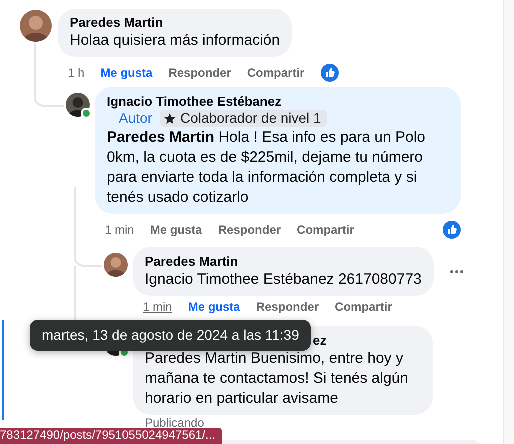  What do you see at coordinates (278, 102) in the screenshot?
I see `author-name: Ignacio Timothee Estébanez` at bounding box center [278, 102].